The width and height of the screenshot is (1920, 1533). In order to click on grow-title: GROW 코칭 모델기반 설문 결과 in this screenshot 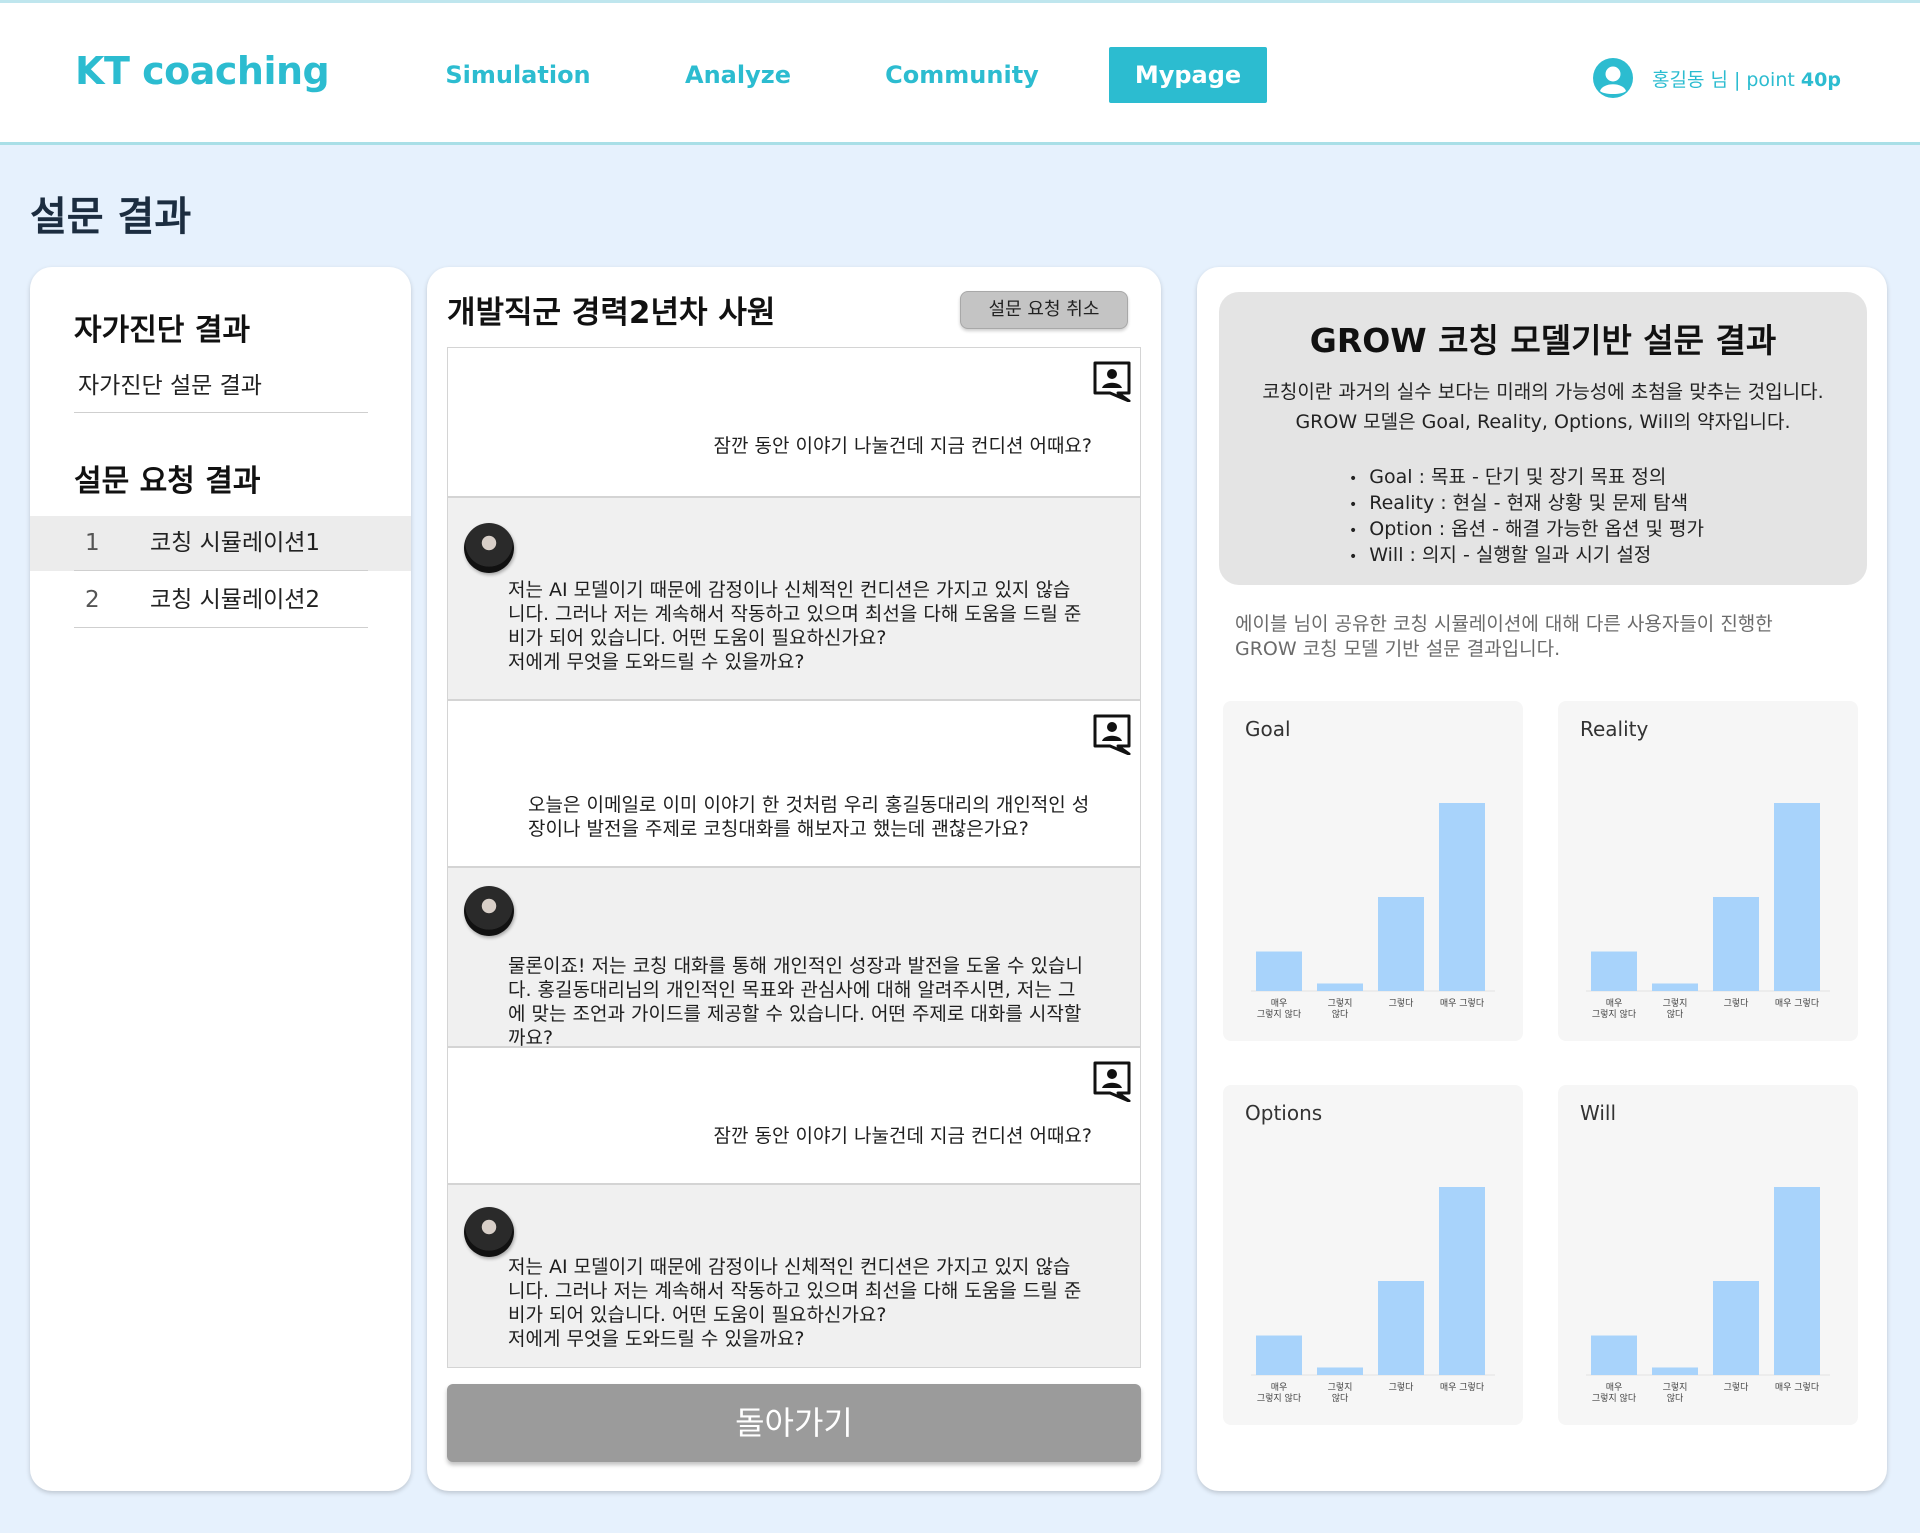, I will do `click(1543, 340)`.